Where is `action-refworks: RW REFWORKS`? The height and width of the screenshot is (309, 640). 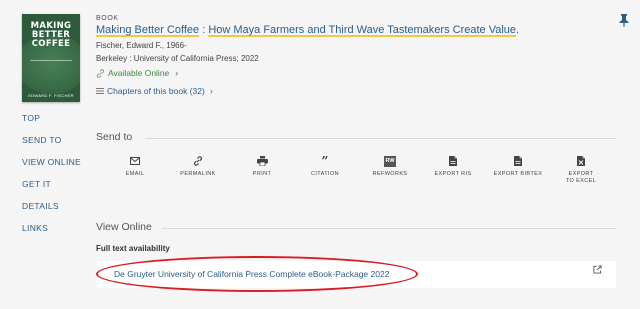
action-refworks: RW REFWORKS is located at coordinates (390, 166).